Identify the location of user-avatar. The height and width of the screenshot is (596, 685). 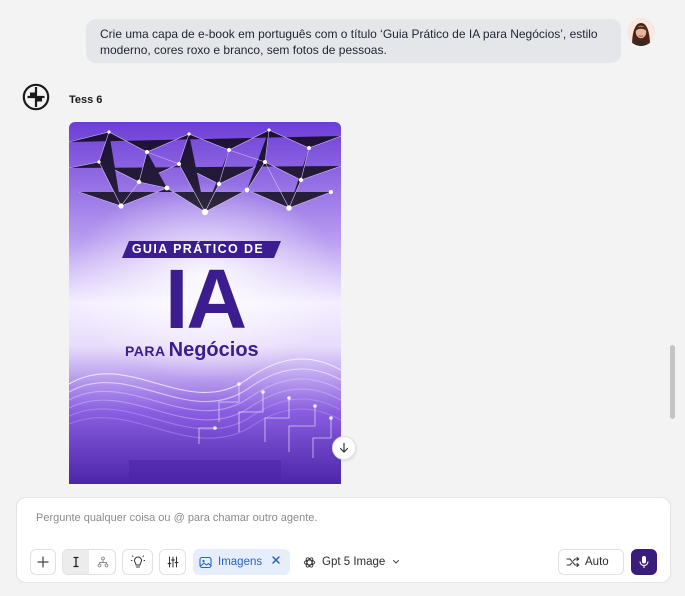
(641, 32).